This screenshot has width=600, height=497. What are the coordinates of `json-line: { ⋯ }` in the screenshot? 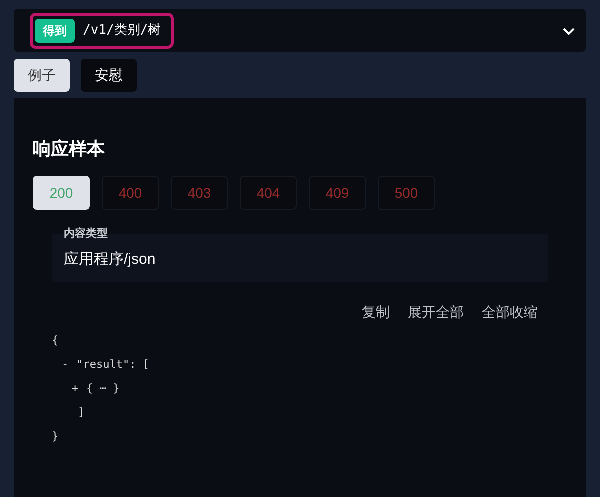 It's located at (103, 388).